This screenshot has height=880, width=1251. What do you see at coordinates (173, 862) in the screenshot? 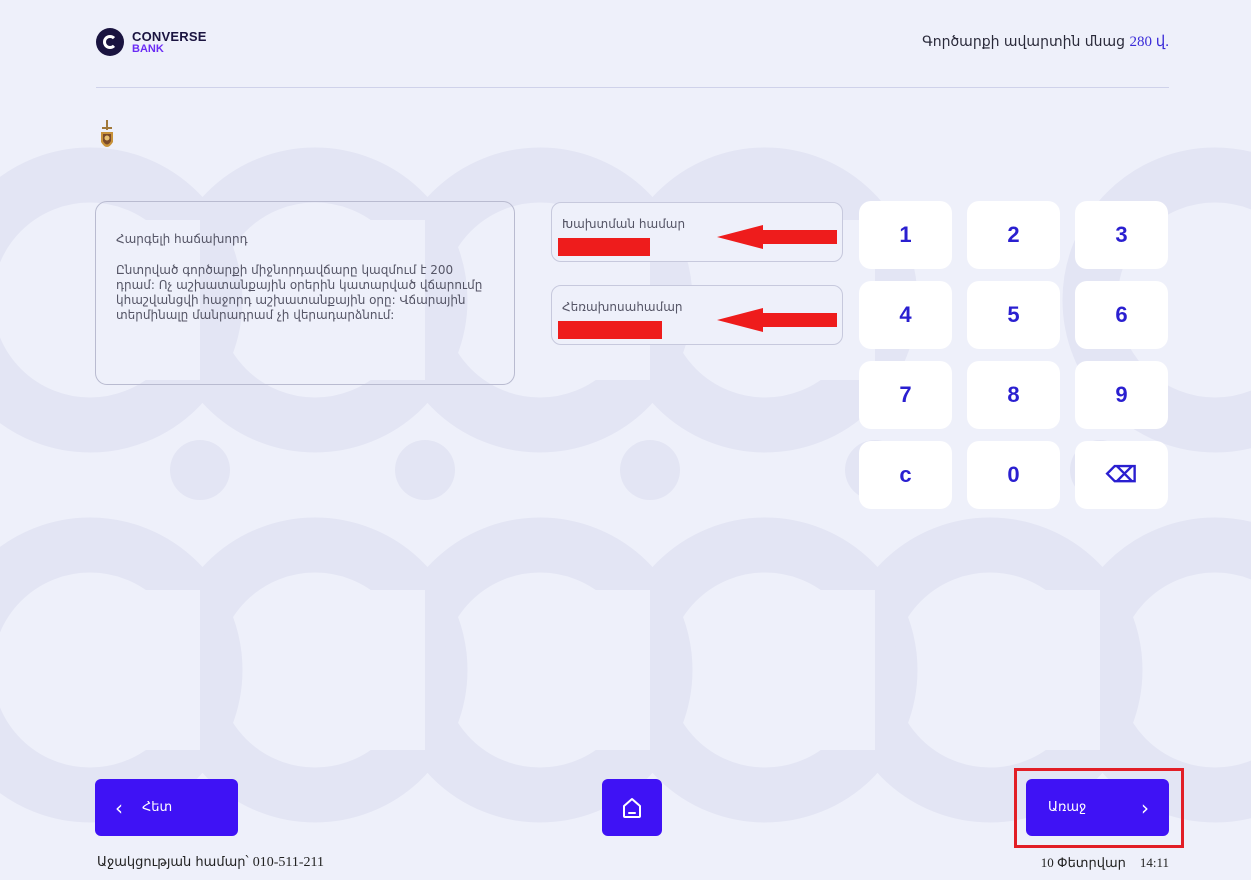
I see `support-label: Աջակցության համար՝` at bounding box center [173, 862].